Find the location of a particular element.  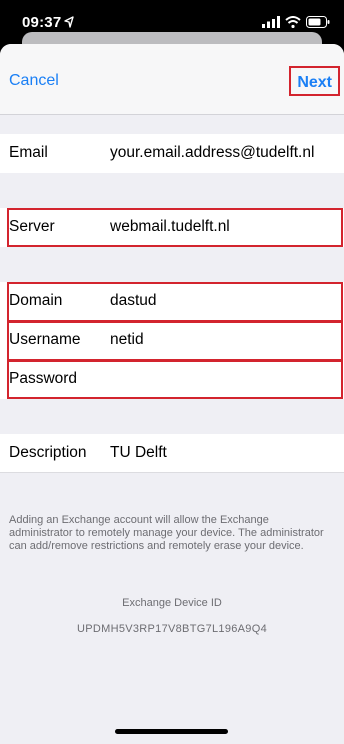

cancel-button: Cancel is located at coordinates (34, 81).